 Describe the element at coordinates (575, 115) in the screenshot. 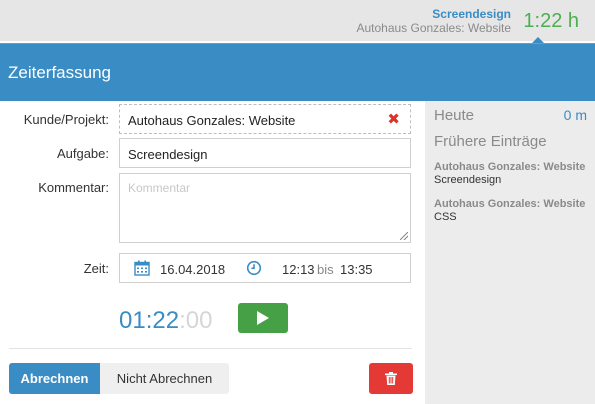

I see `today-total: 0 m` at that location.